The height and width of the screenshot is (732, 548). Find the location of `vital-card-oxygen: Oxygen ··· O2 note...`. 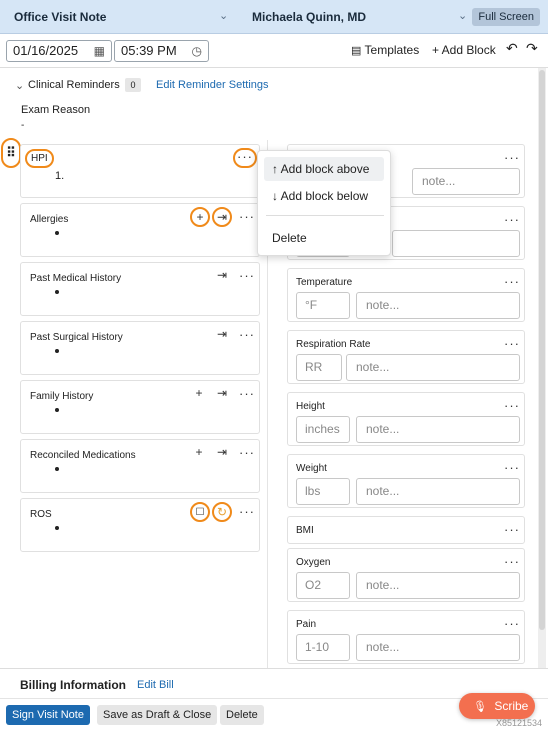

vital-card-oxygen: Oxygen ··· O2 note... is located at coordinates (406, 575).